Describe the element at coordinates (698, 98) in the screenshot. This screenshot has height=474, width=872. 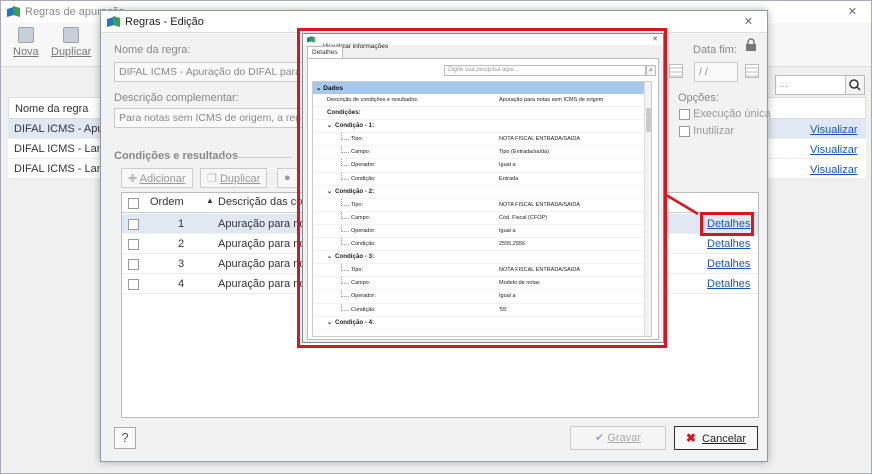
I see `opcoes-label: Opções:` at that location.